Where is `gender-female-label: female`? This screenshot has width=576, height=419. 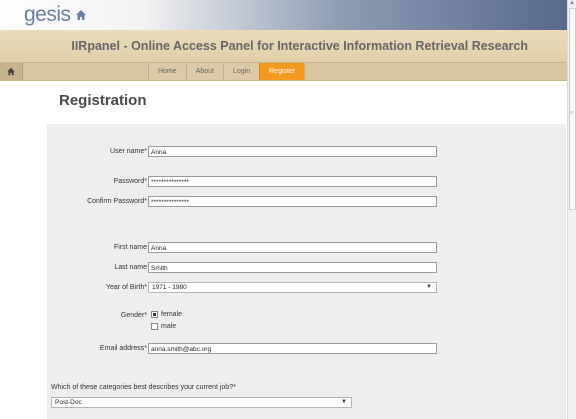
gender-female-label: female is located at coordinates (172, 314).